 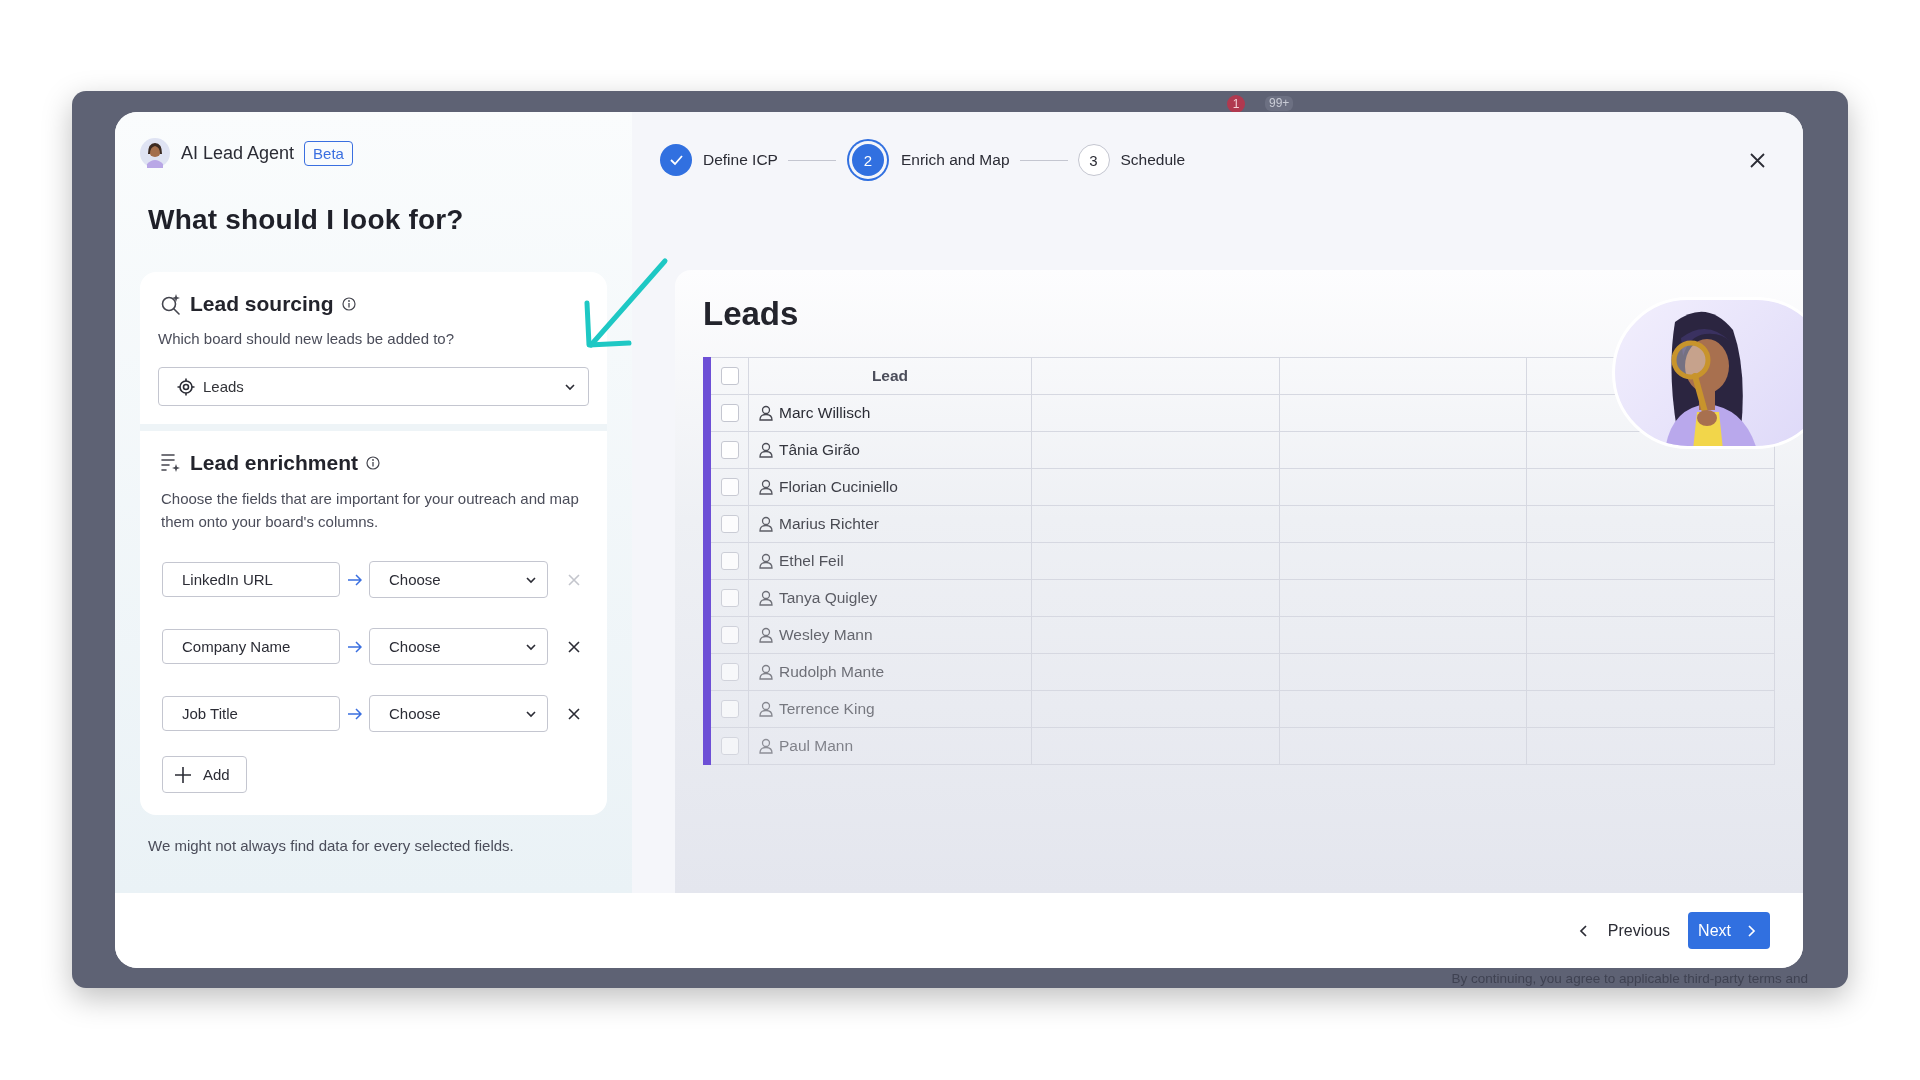 What do you see at coordinates (1757, 160) in the screenshot?
I see `close-button` at bounding box center [1757, 160].